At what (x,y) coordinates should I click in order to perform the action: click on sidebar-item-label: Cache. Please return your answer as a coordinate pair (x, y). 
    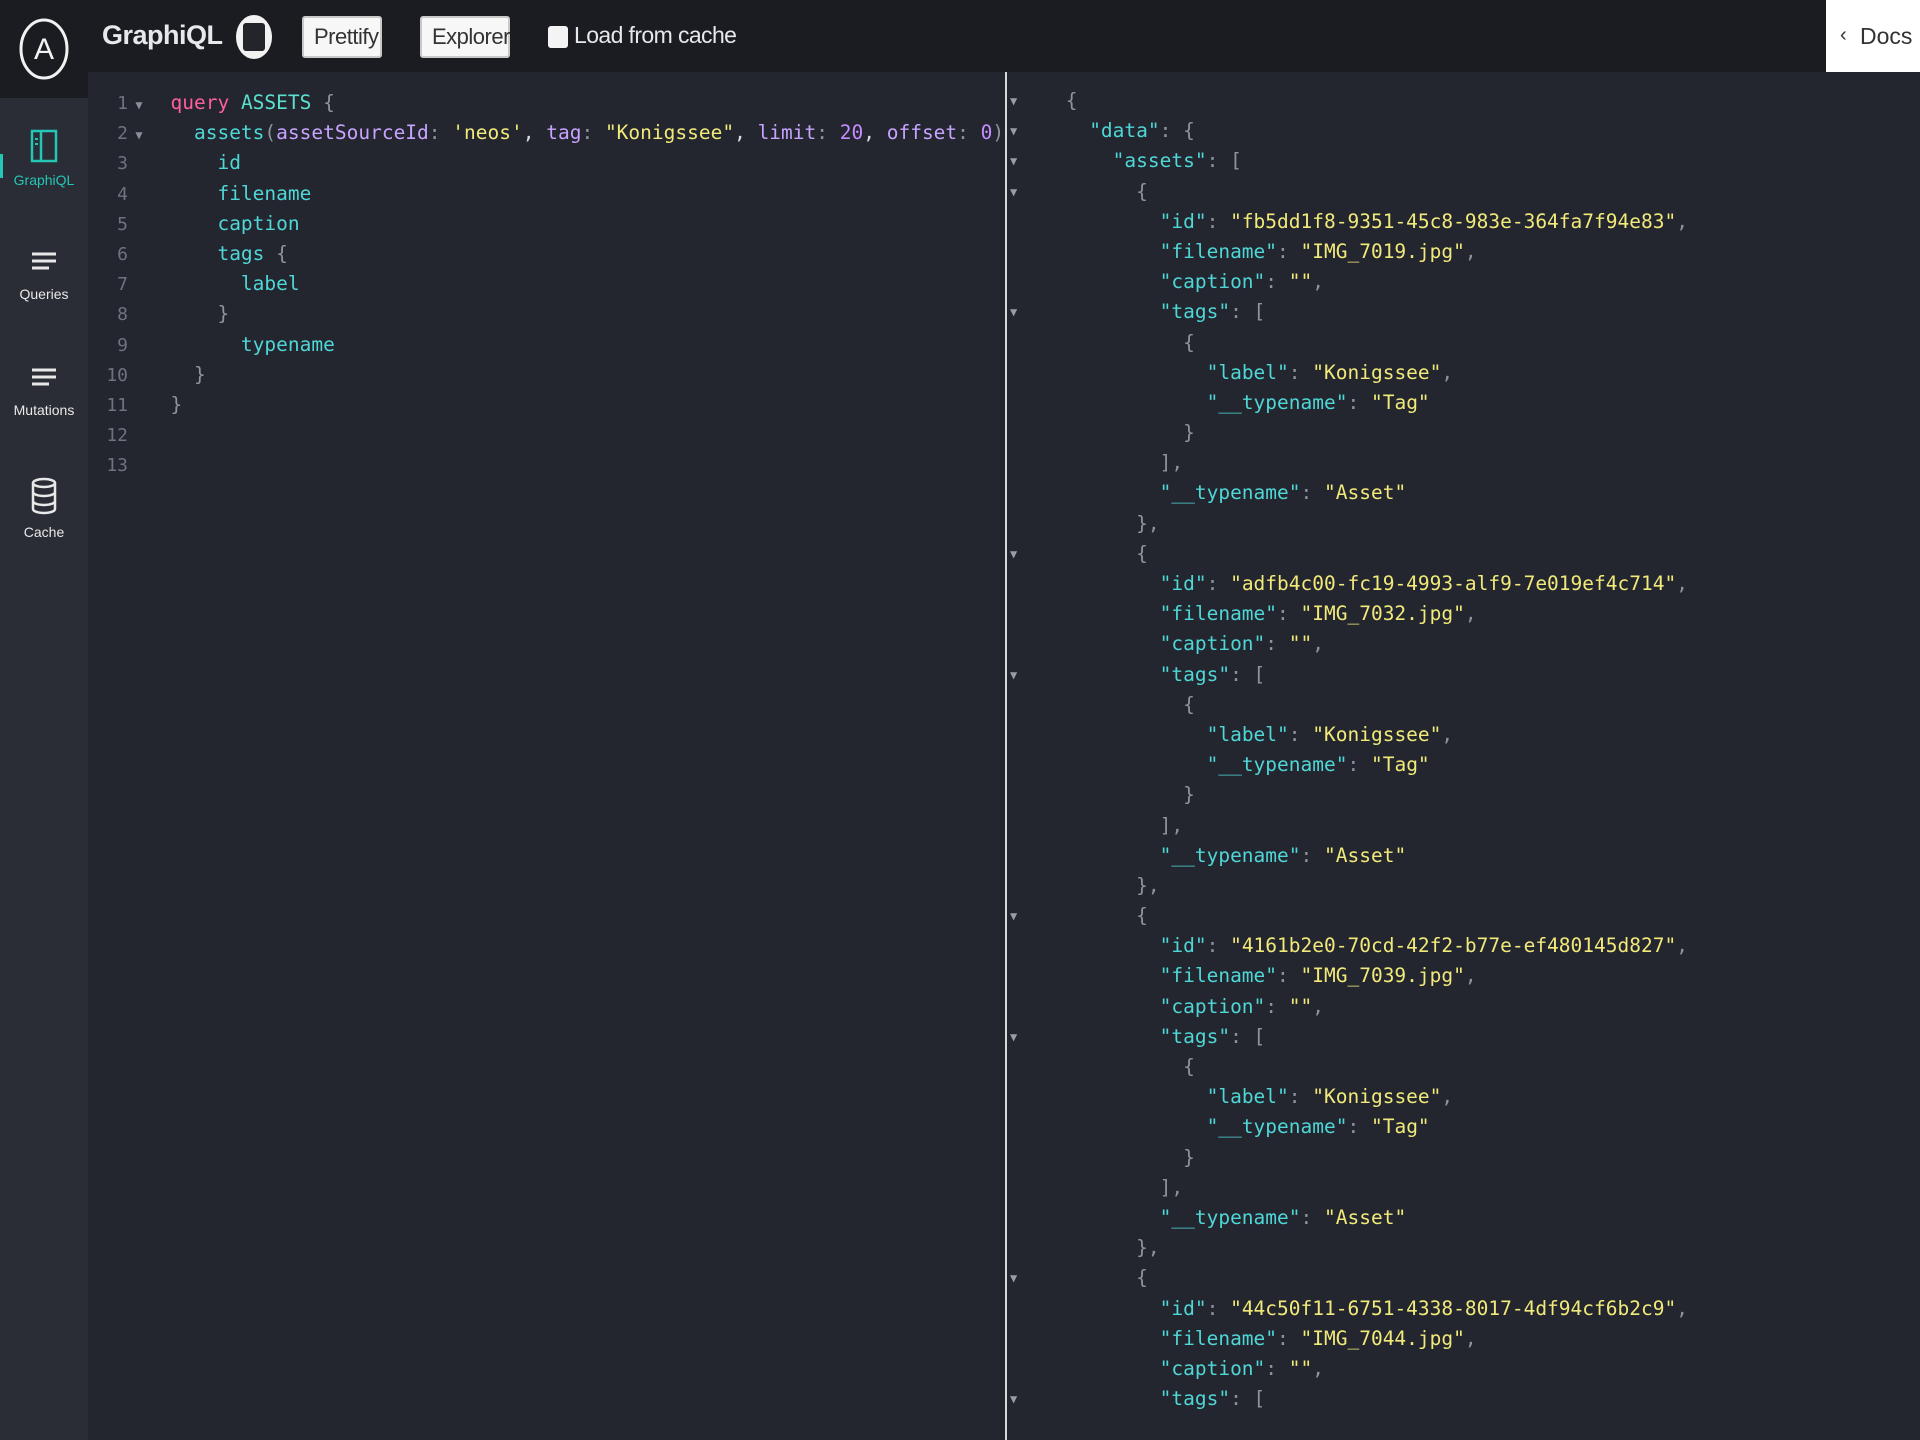
    Looking at the image, I should click on (44, 532).